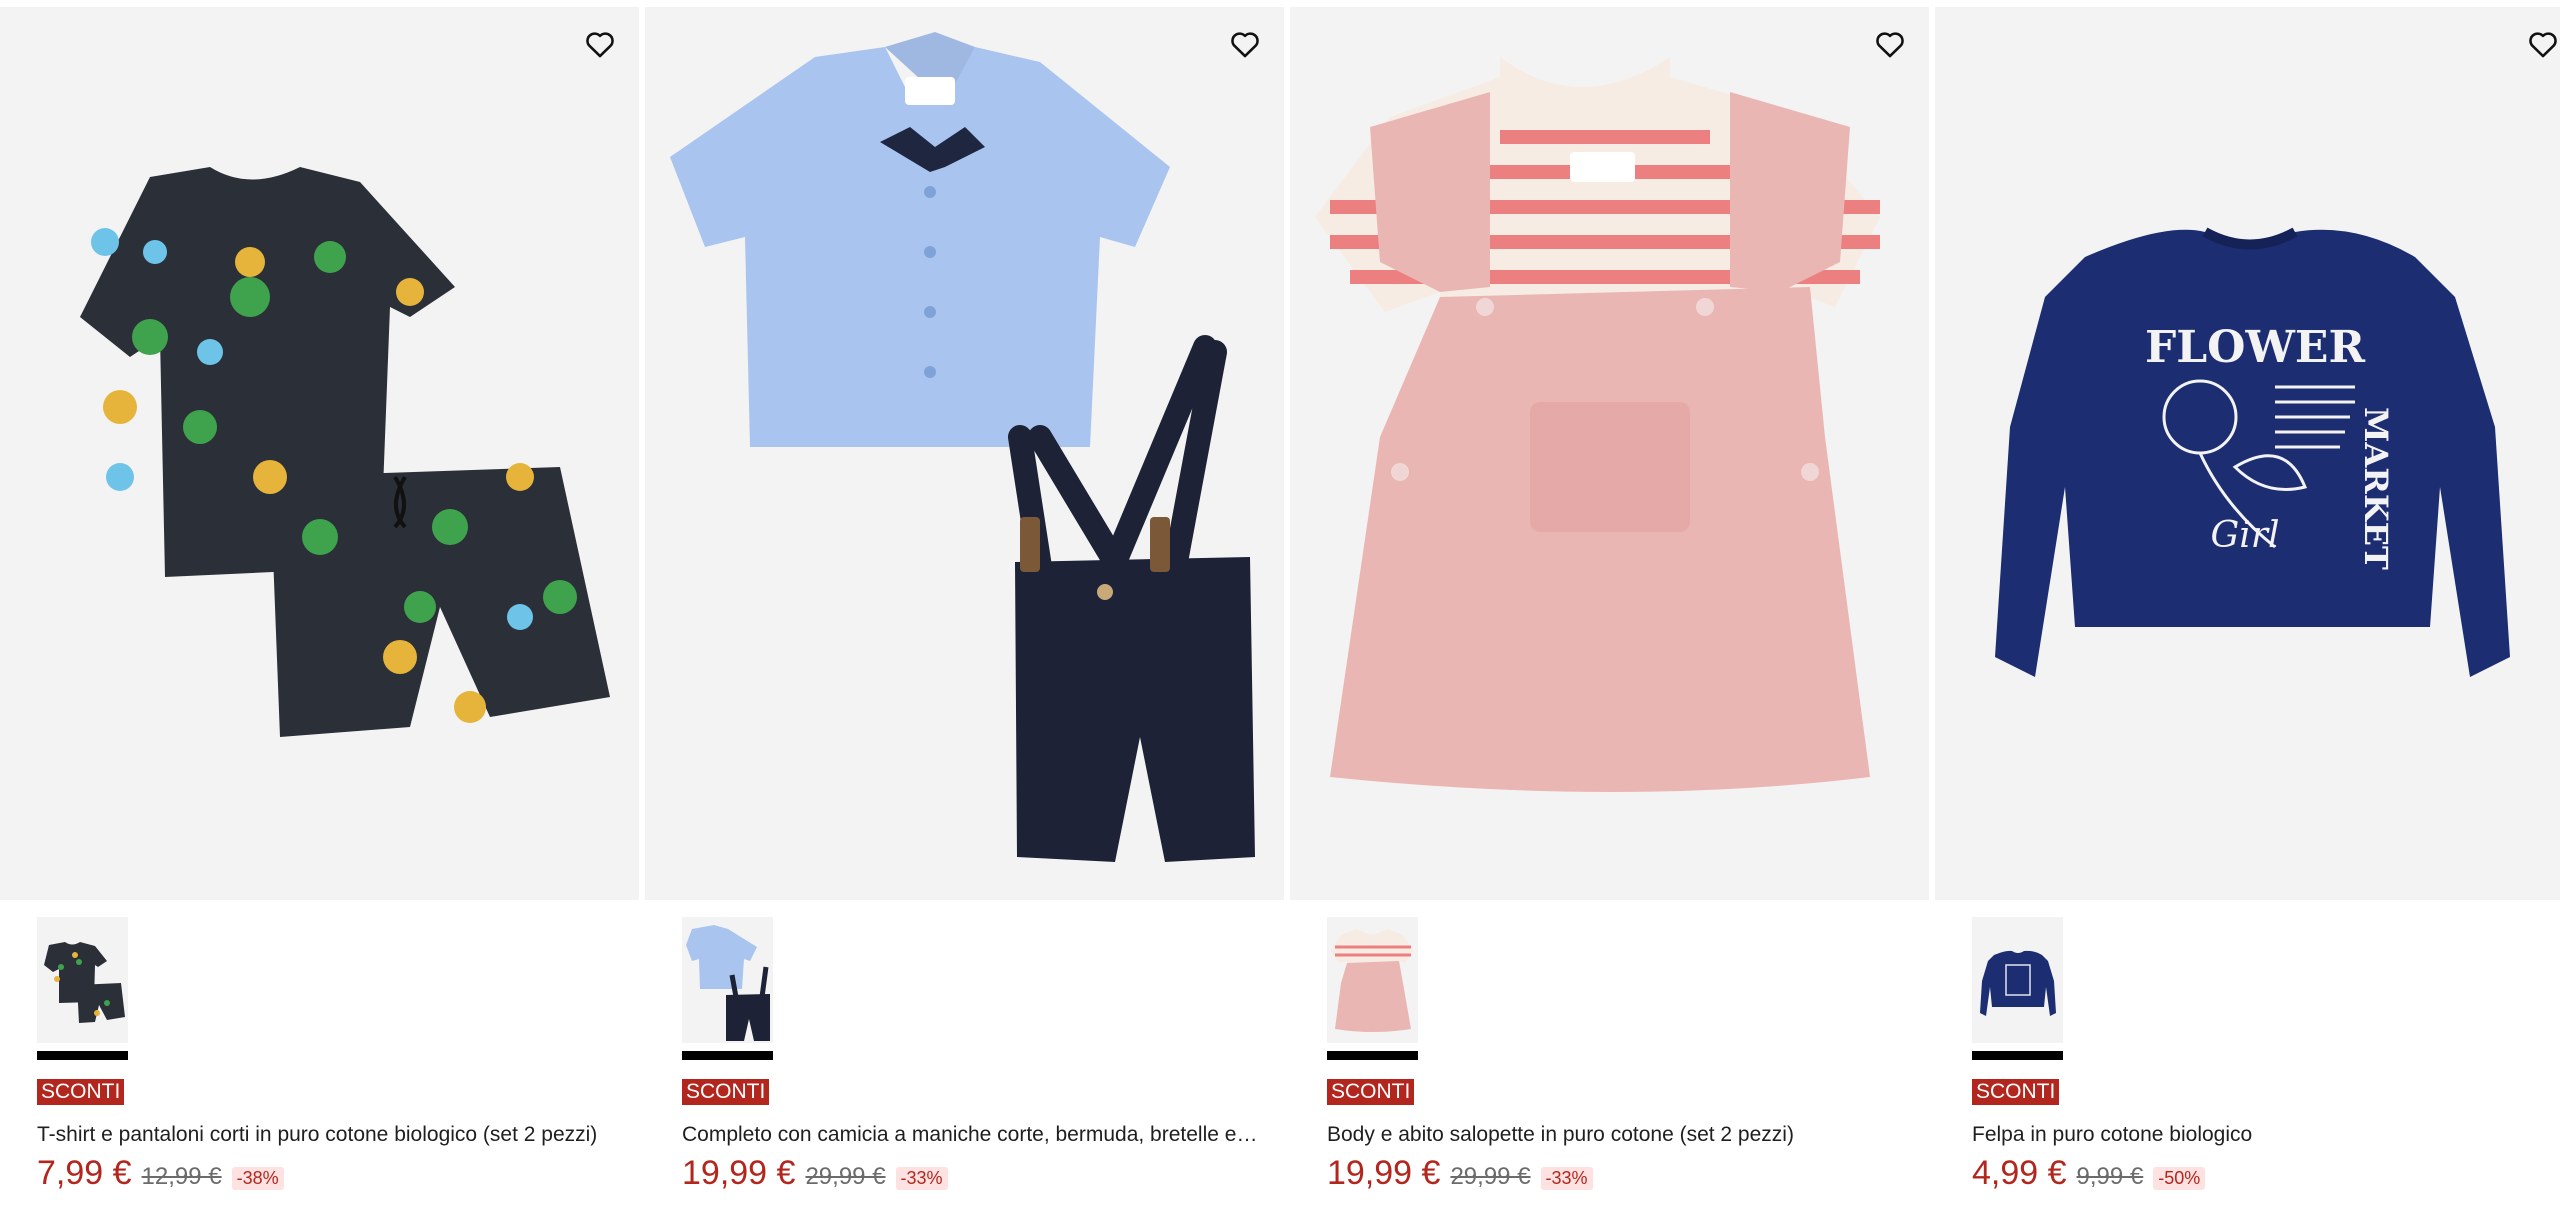 This screenshot has height=1213, width=2560. Describe the element at coordinates (2179, 1178) in the screenshot. I see `discount-badge: -50%` at that location.